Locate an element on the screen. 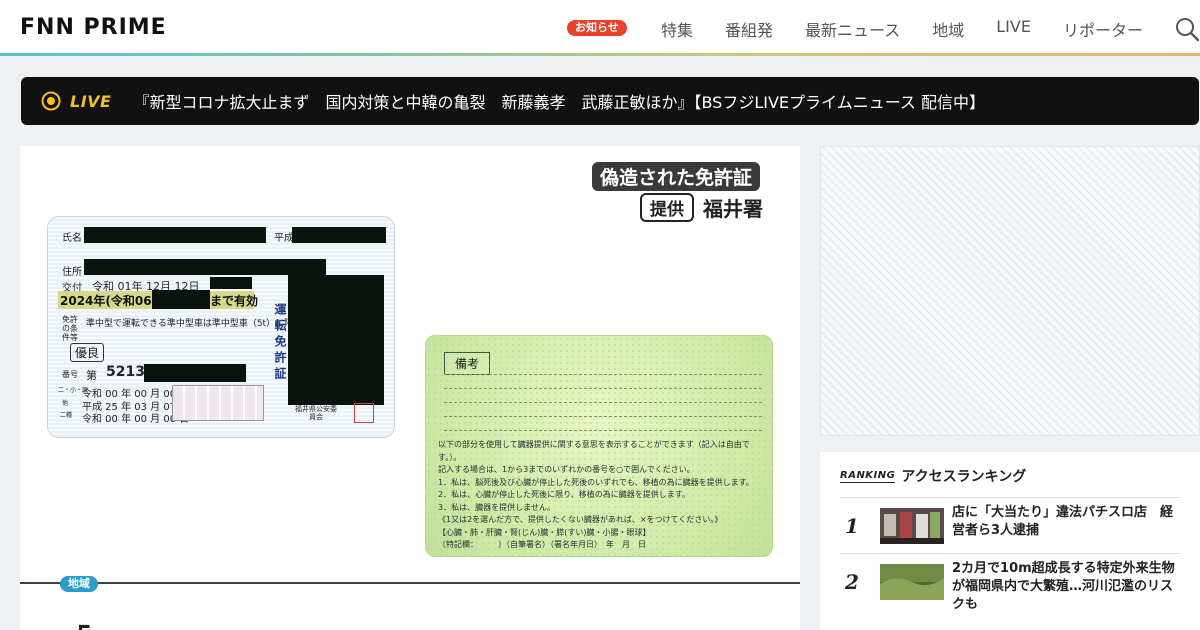  logo-text: FNN PRIME is located at coordinates (93, 27).